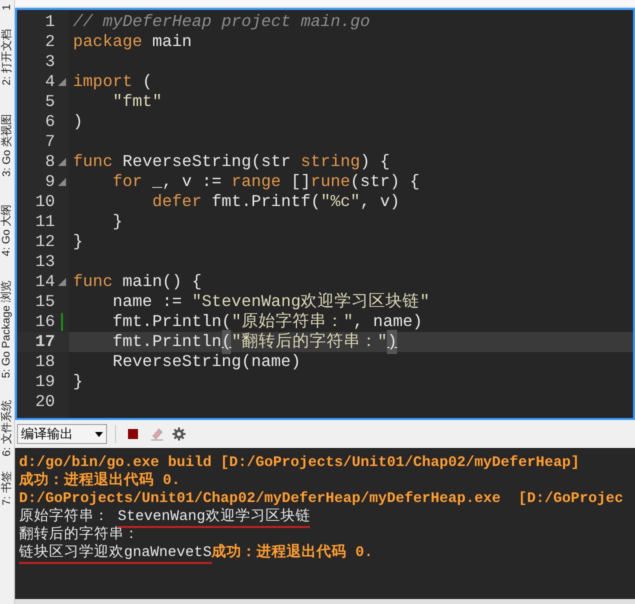  What do you see at coordinates (62, 434) in the screenshot?
I see `output-dropdown: 编译输出` at bounding box center [62, 434].